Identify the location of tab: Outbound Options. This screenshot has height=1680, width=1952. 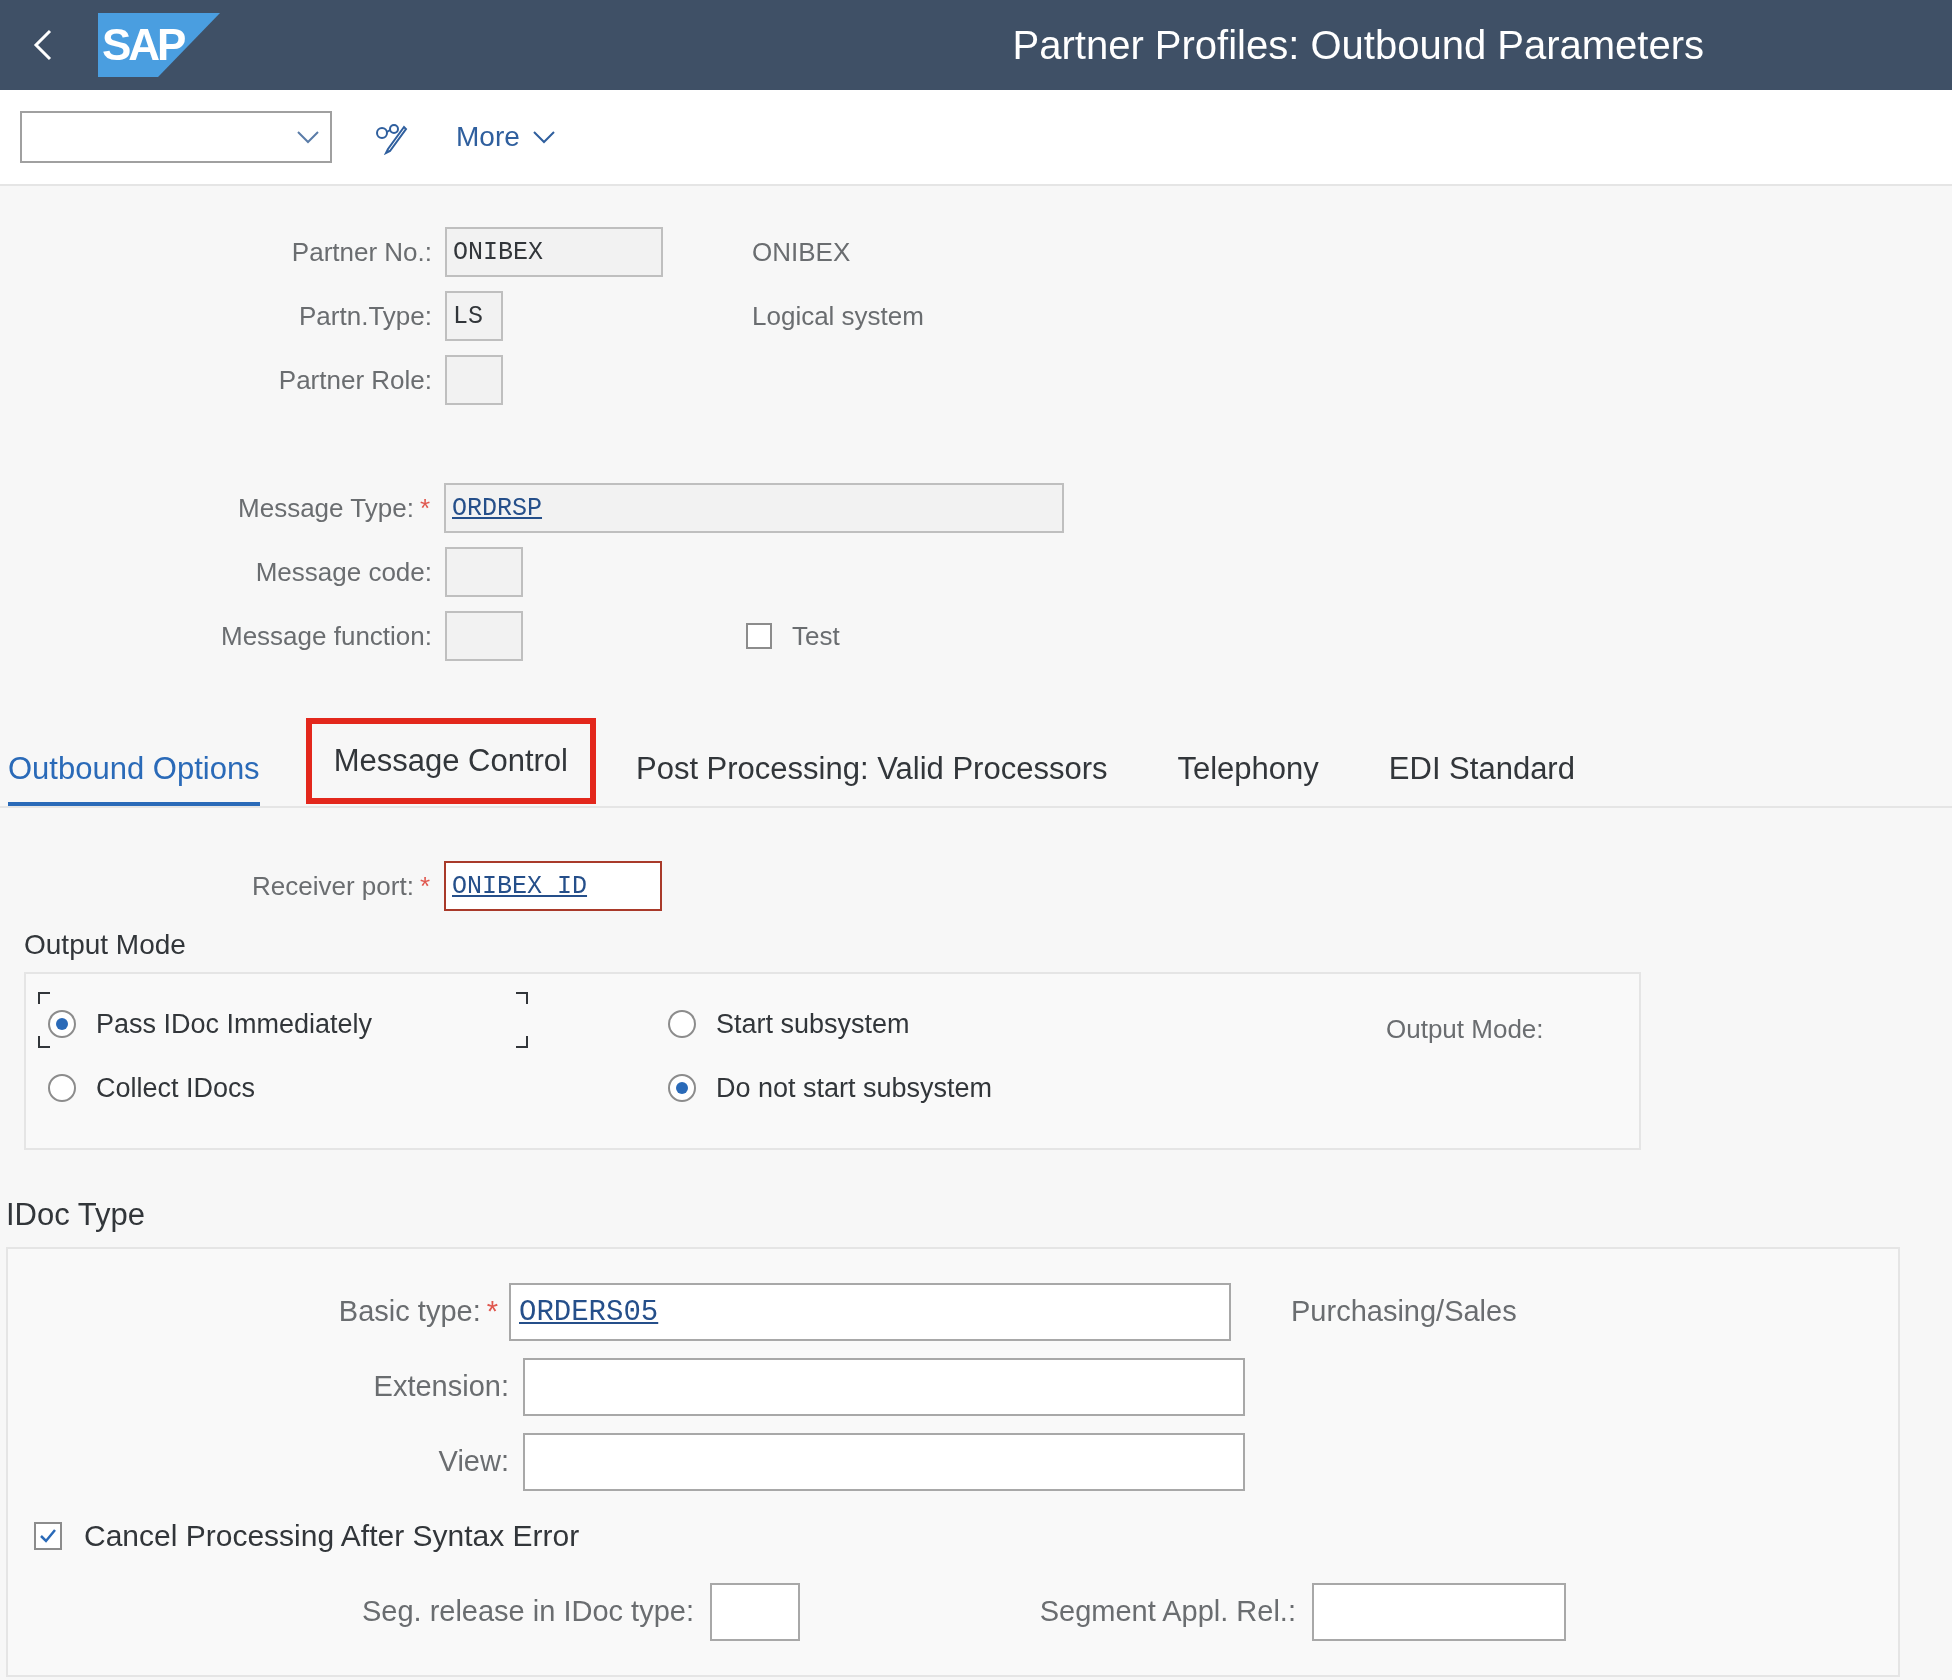
(134, 775).